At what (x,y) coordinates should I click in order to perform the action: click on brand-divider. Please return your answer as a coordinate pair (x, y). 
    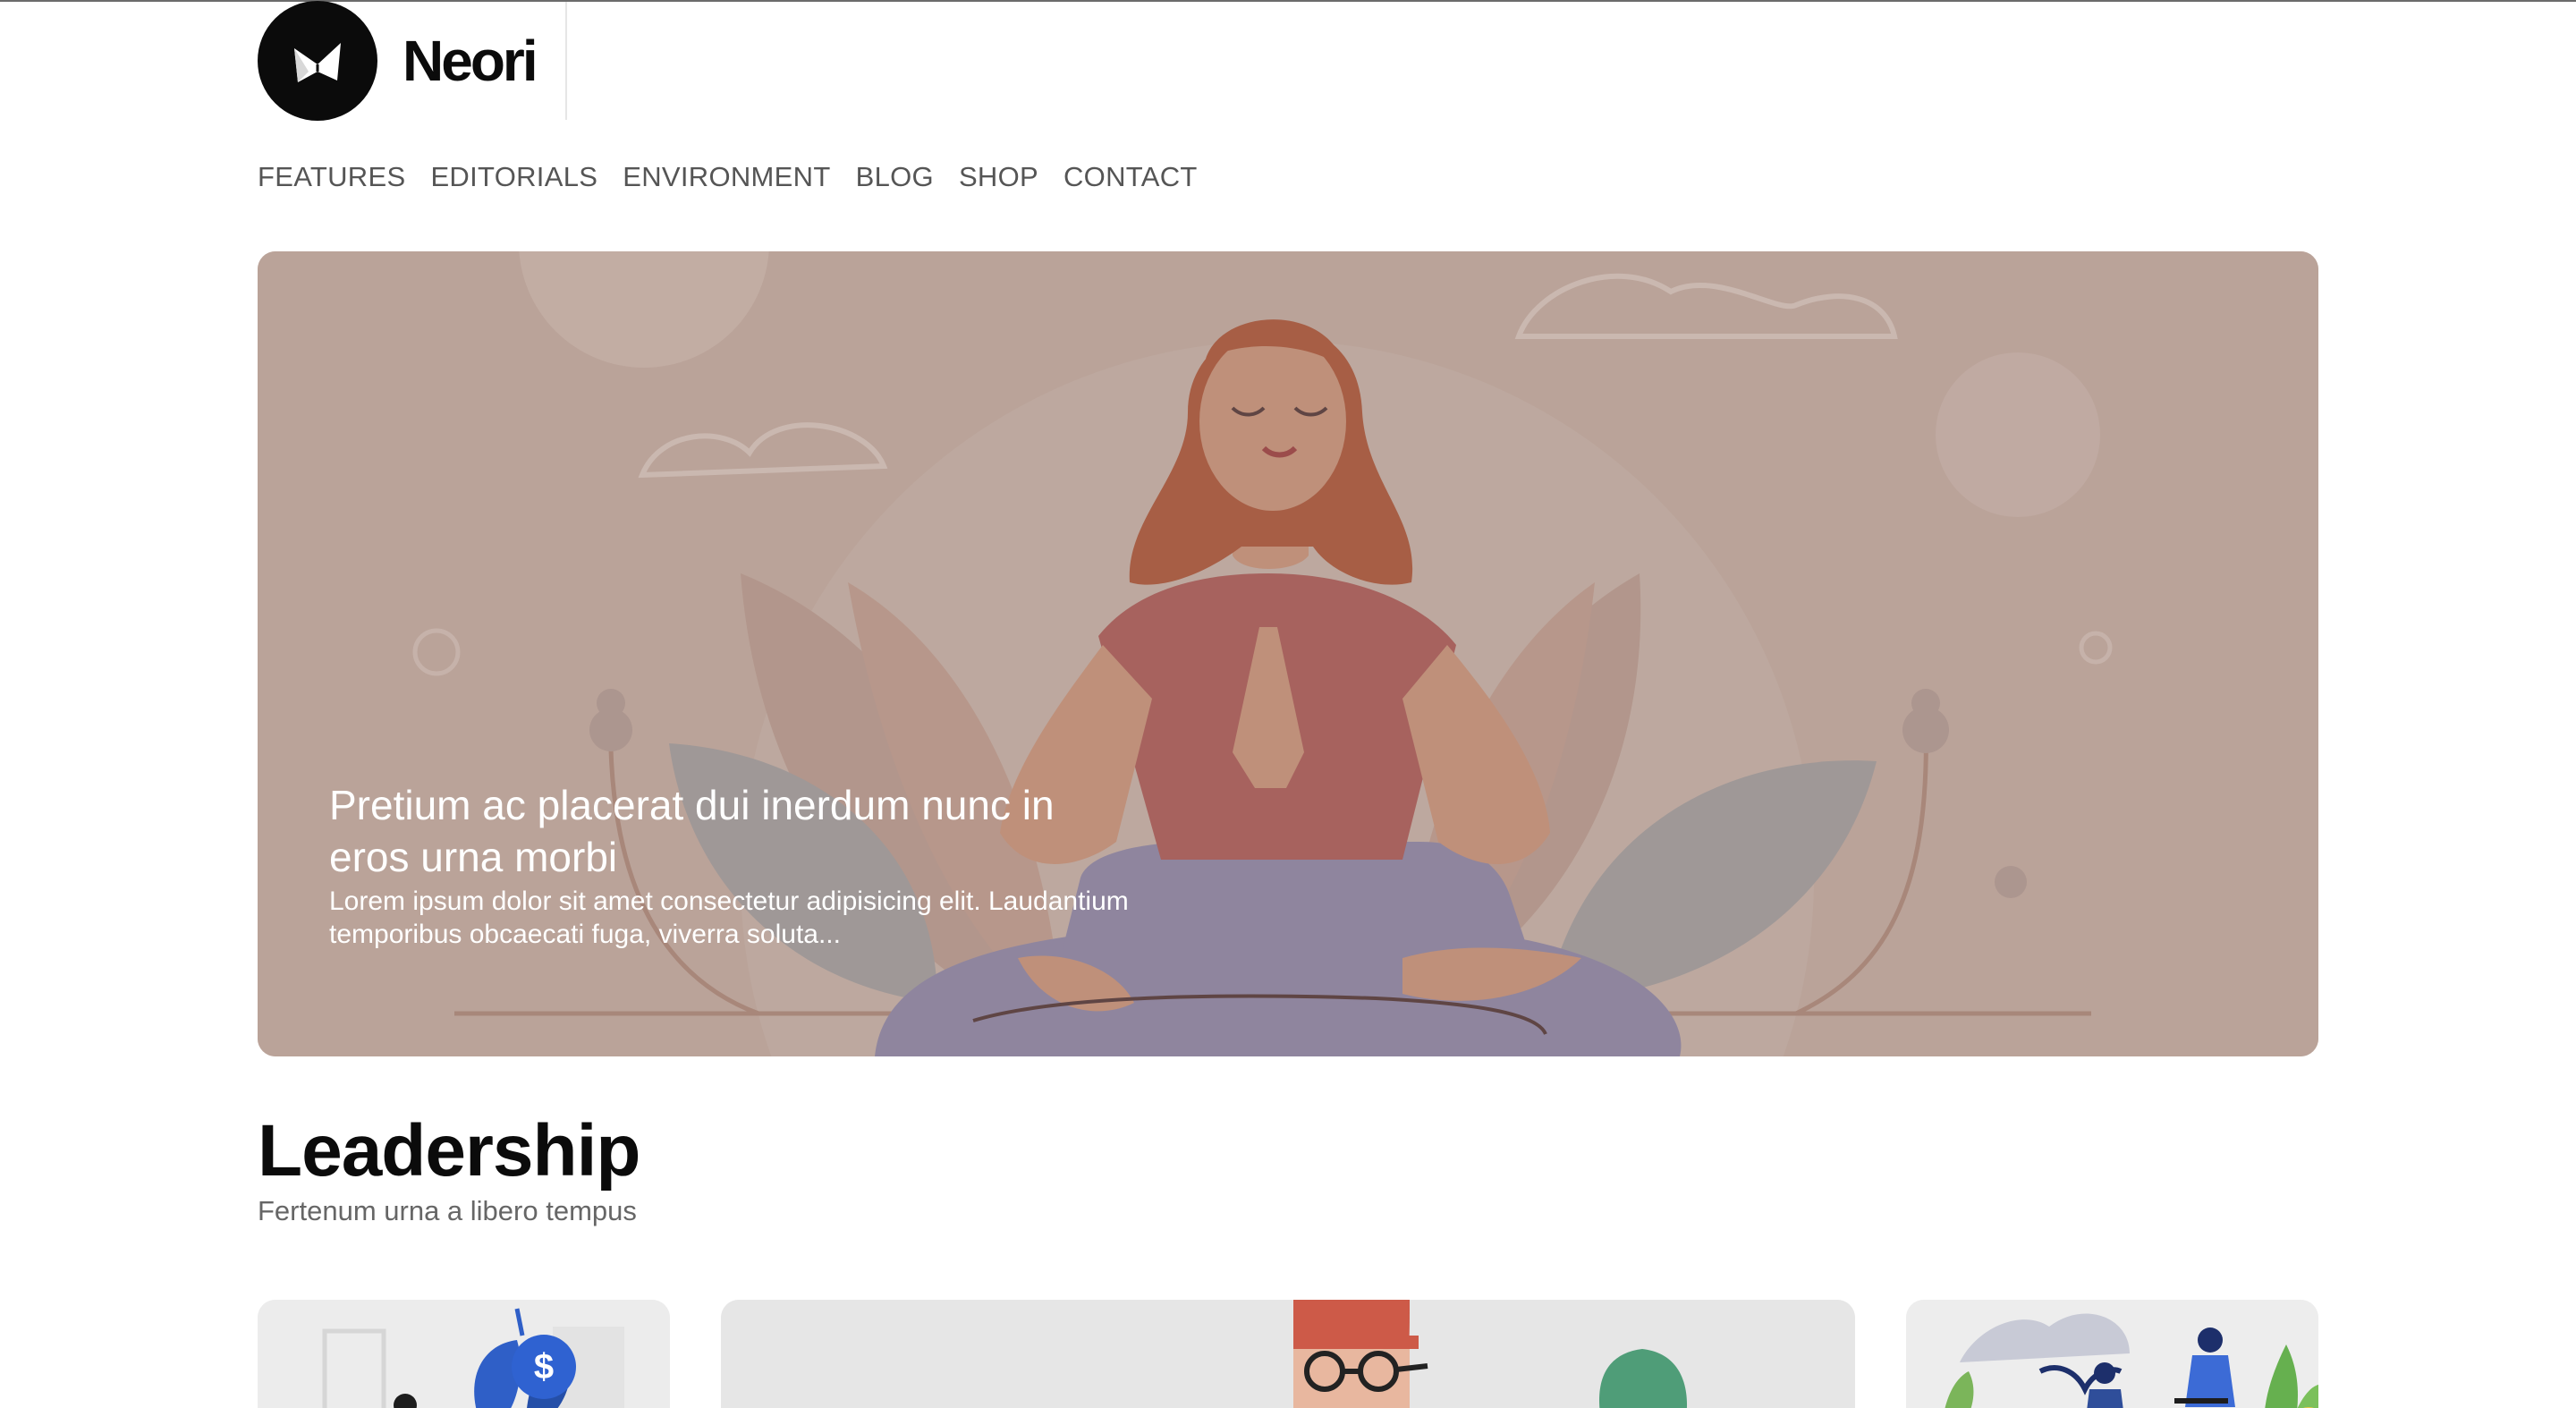
    Looking at the image, I should click on (566, 61).